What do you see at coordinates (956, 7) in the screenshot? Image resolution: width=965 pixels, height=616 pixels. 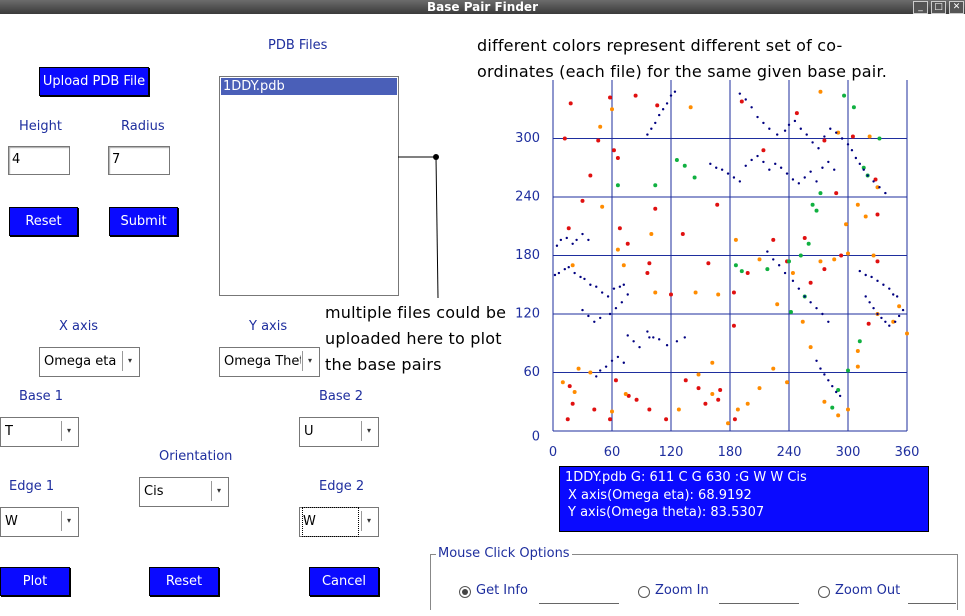 I see `close-icon: ✕` at bounding box center [956, 7].